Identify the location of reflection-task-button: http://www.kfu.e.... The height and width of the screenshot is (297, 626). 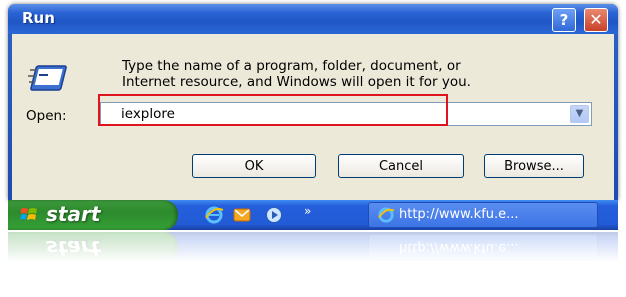
(483, 247).